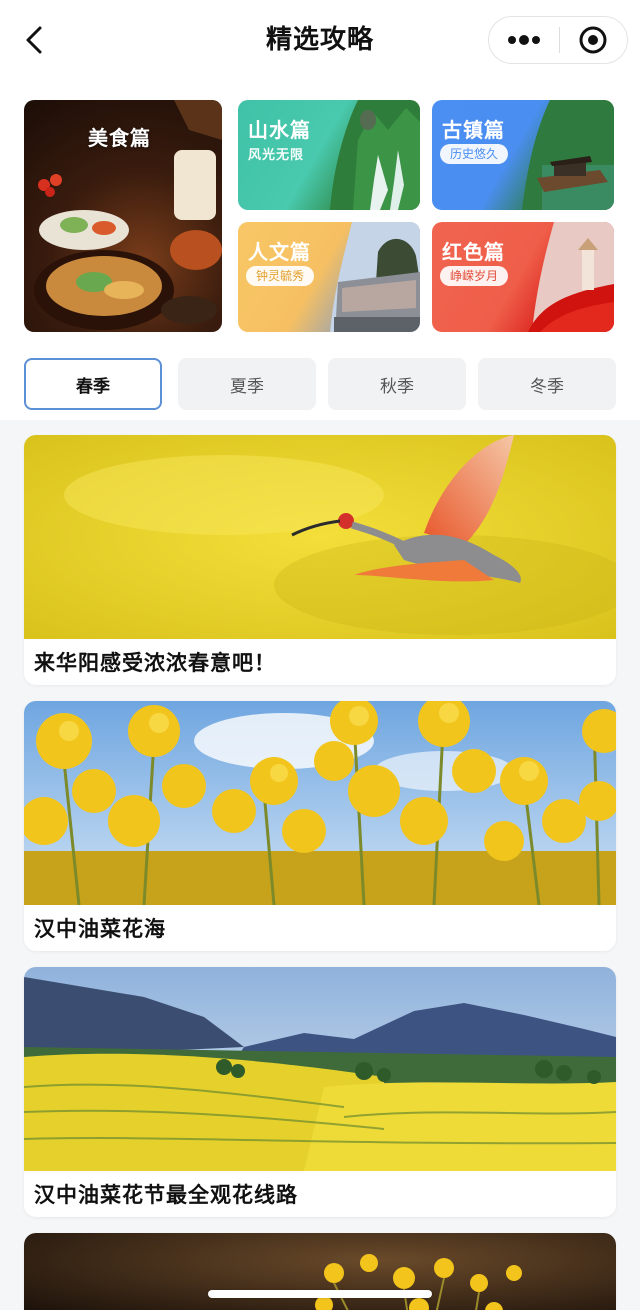 This screenshot has height=1310, width=640. I want to click on category-title: 美食篇, so click(119, 138).